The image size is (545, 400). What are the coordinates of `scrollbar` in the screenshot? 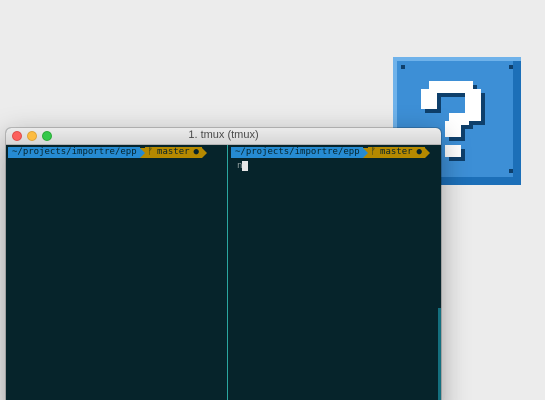 It's located at (439, 354).